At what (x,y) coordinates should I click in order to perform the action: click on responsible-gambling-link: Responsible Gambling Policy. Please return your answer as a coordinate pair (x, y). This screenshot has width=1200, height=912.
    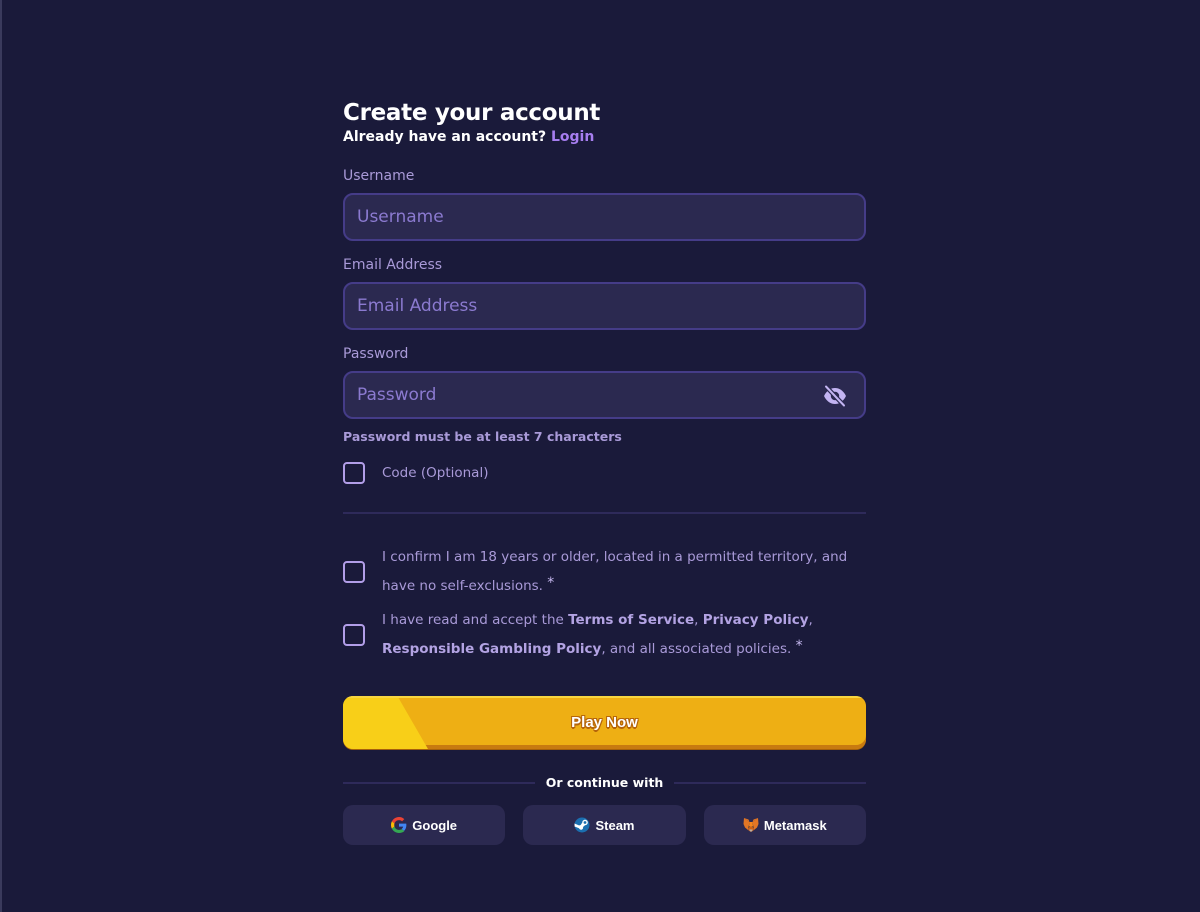
    Looking at the image, I should click on (491, 649).